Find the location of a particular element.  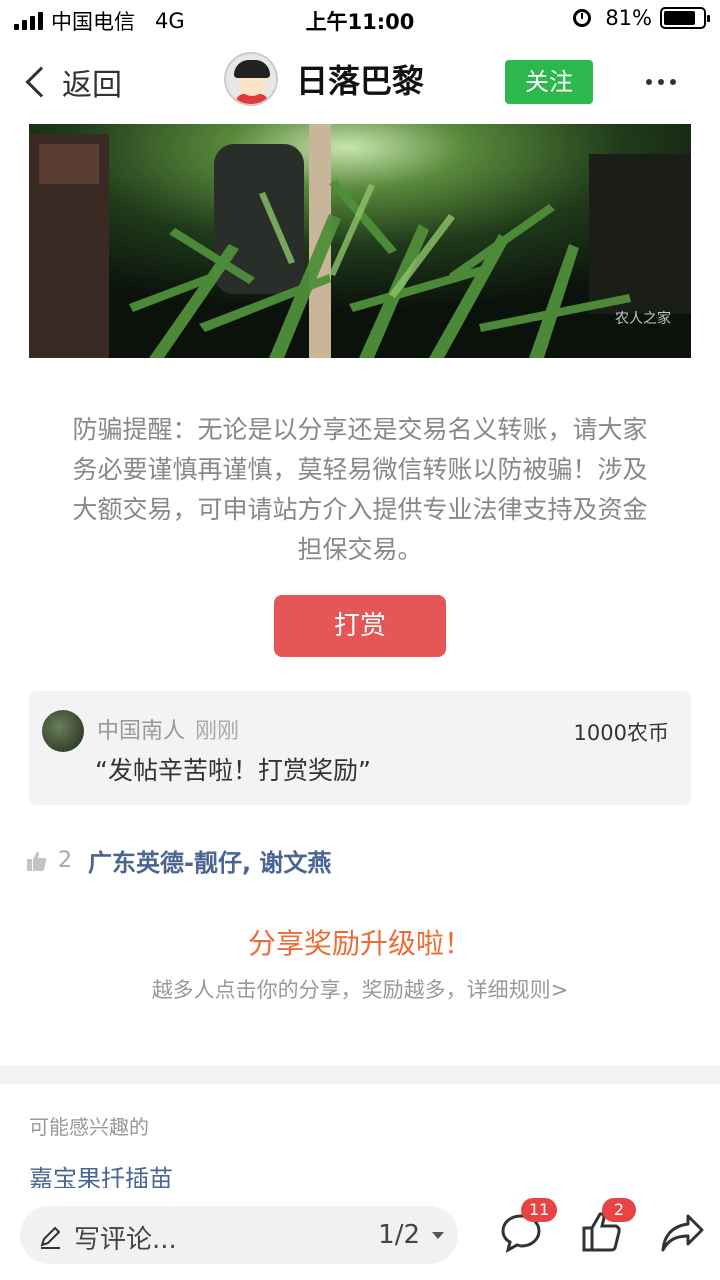

chevron-down-icon is located at coordinates (438, 1235).